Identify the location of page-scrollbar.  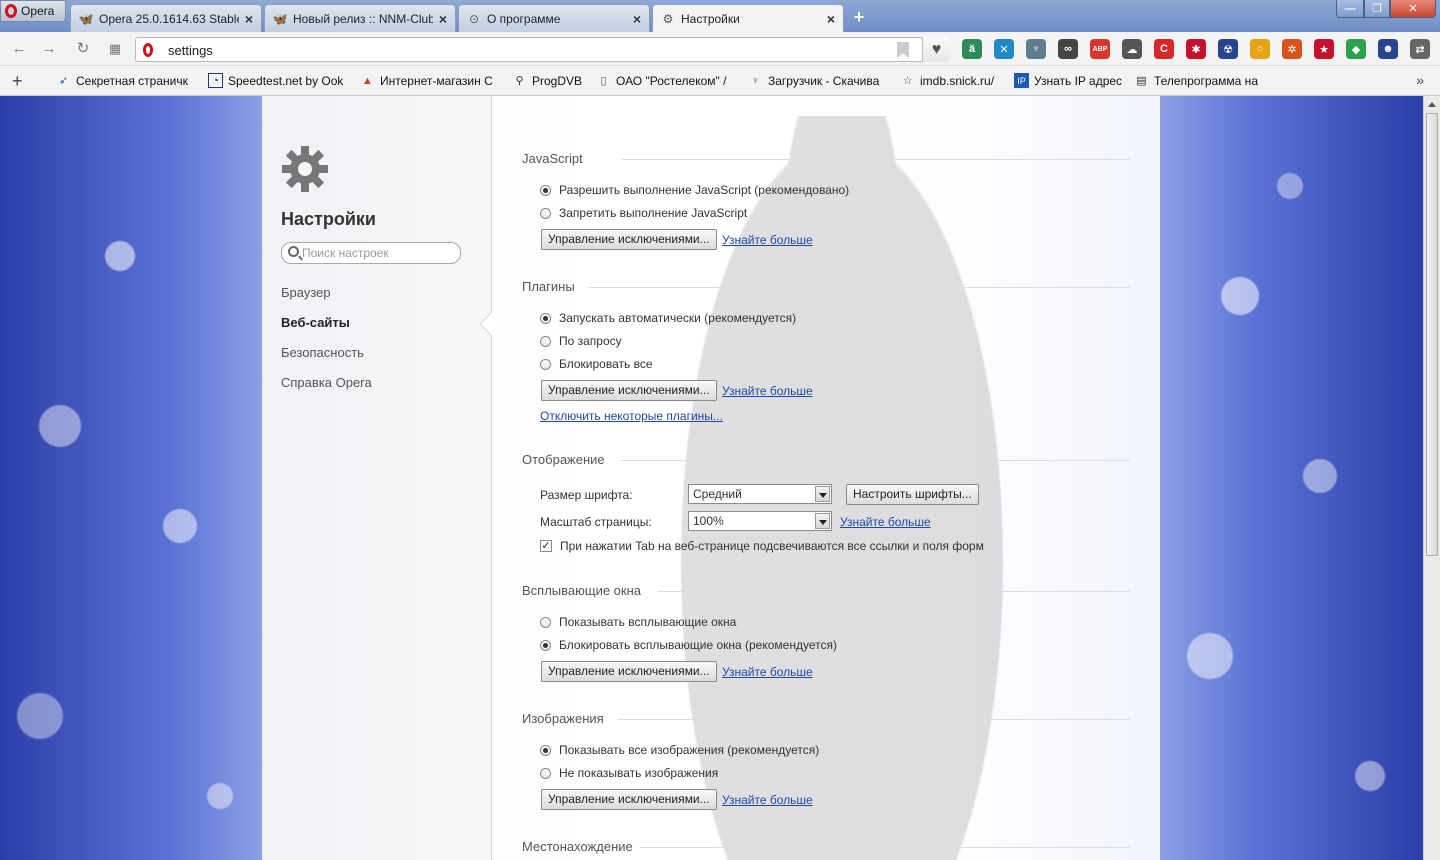
(1431, 478).